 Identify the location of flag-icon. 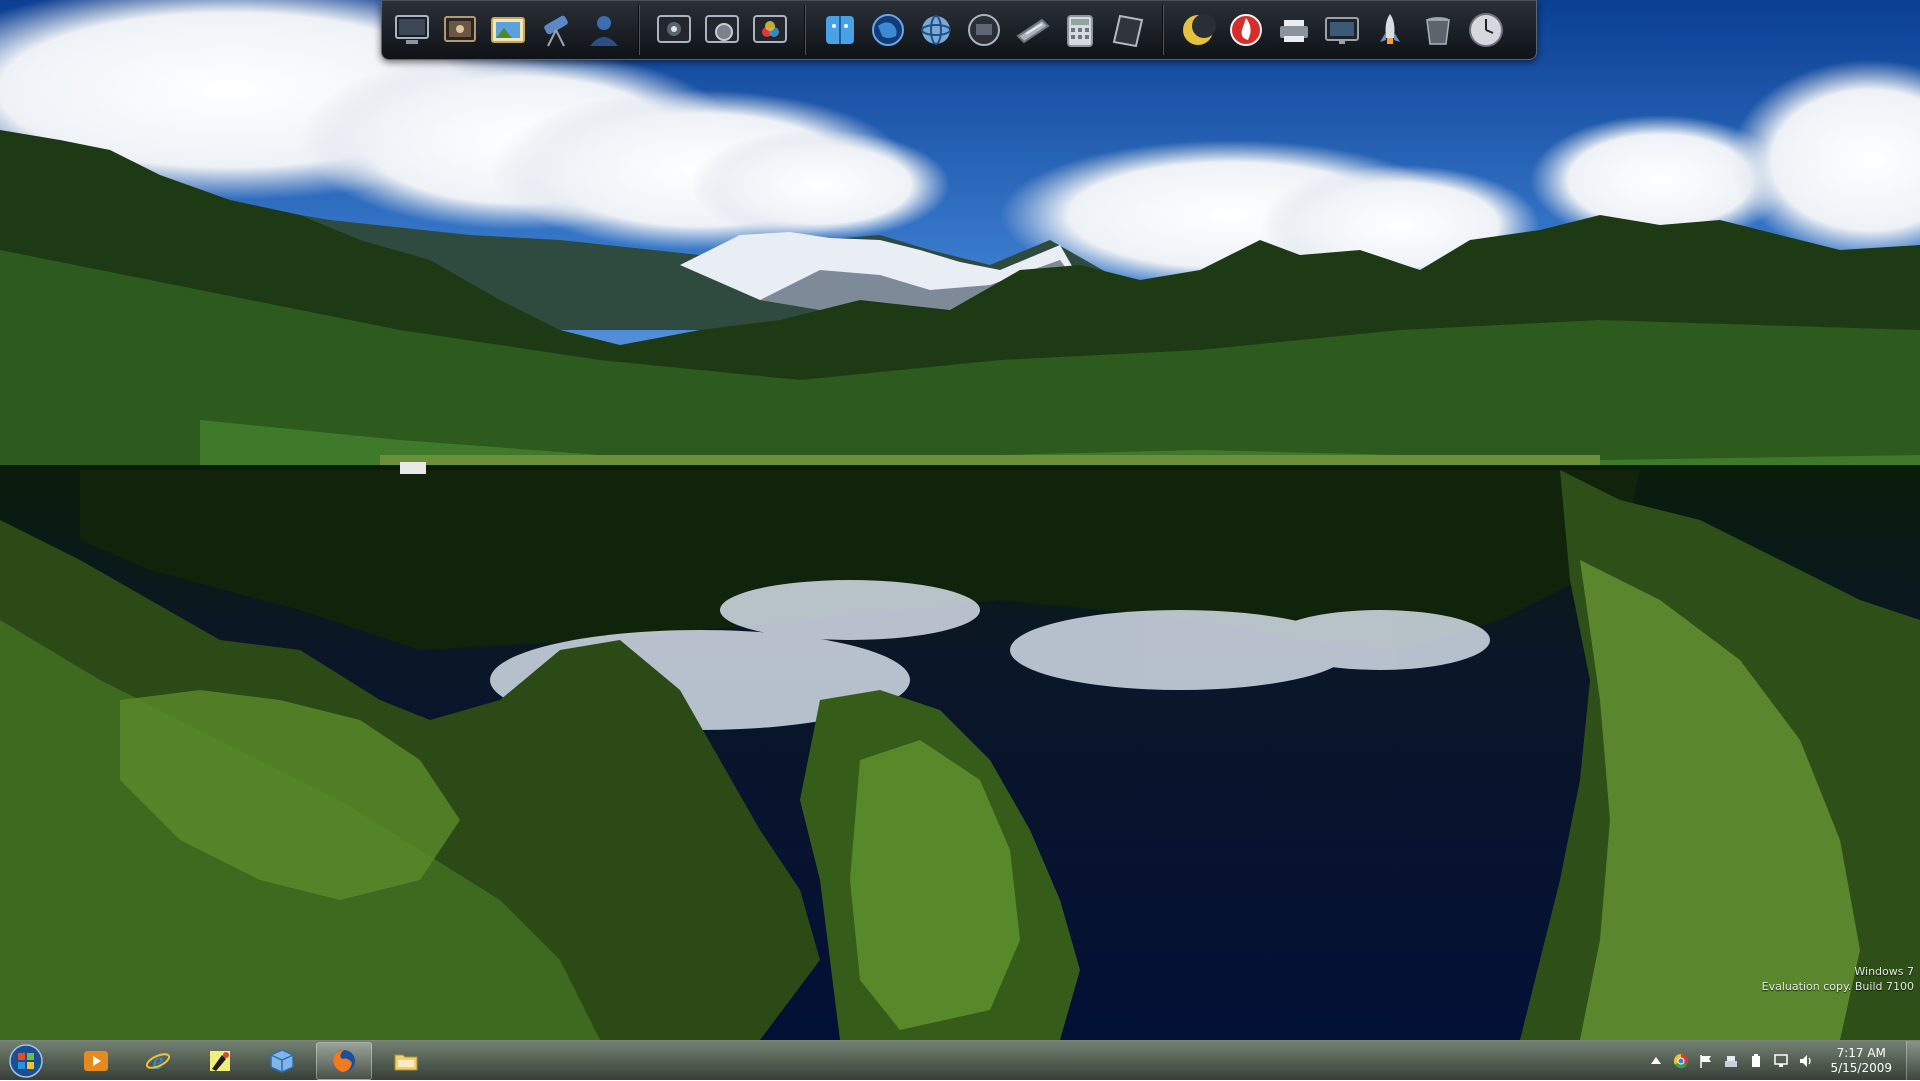
(1706, 1061).